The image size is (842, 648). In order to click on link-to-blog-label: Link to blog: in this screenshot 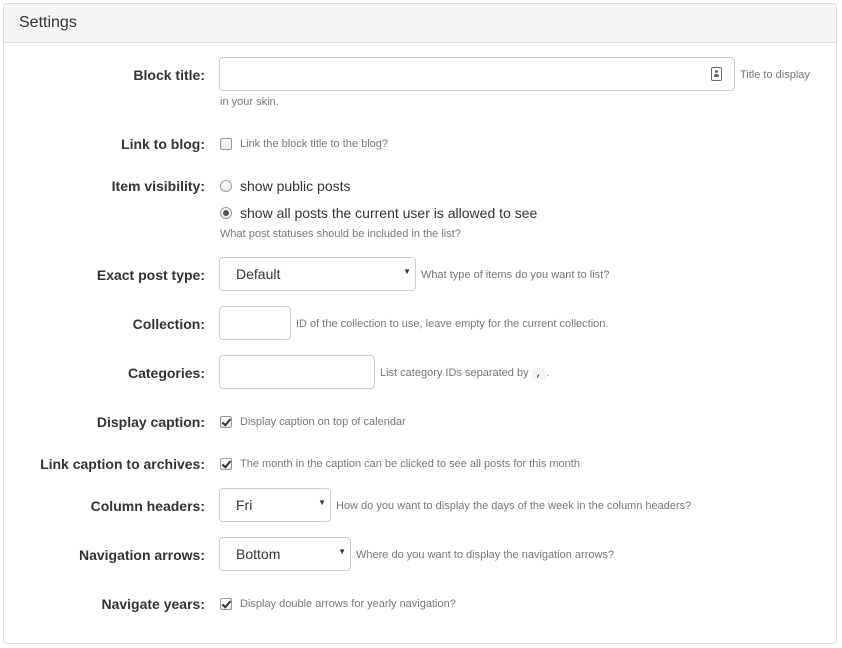, I will do `click(163, 144)`.